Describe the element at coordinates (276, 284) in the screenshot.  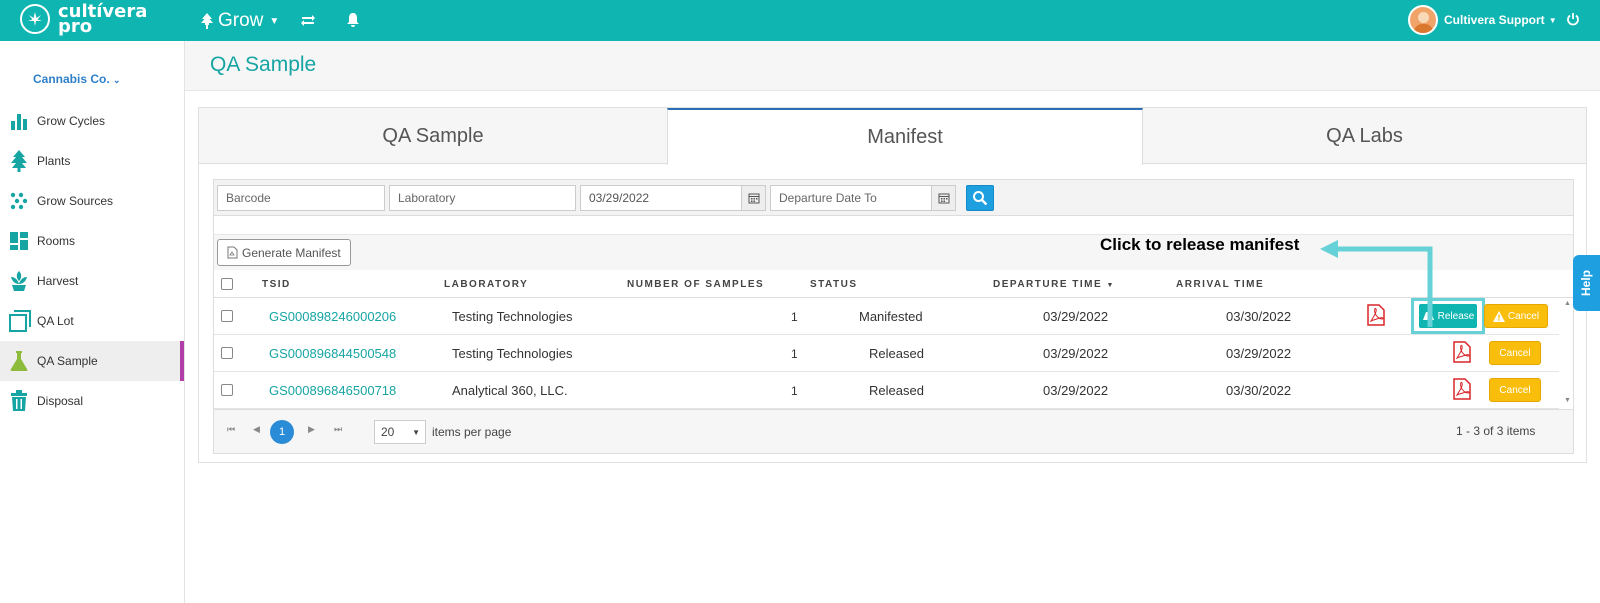
I see `header-tsid: TSID` at that location.